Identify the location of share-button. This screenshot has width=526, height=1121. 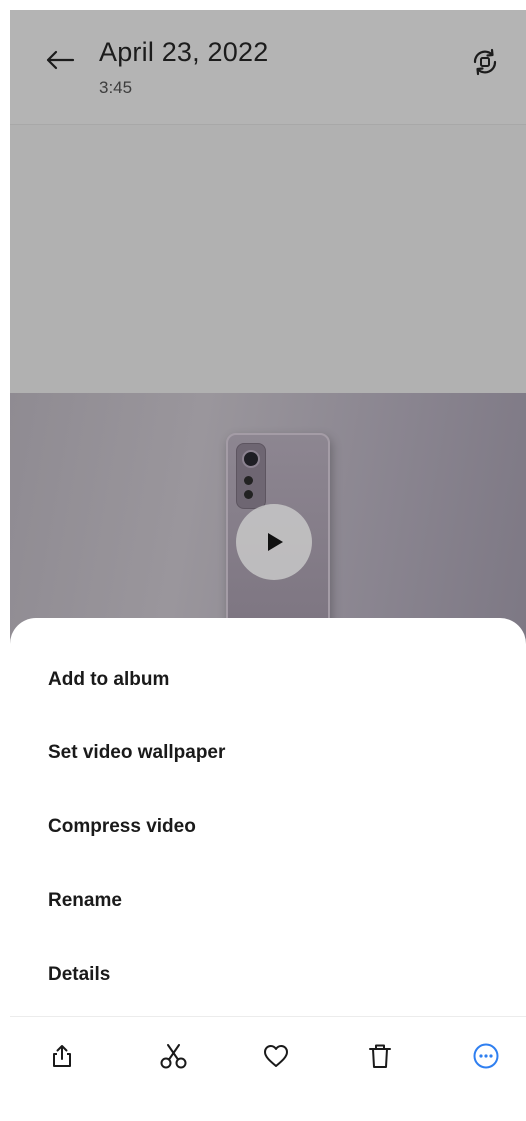
(62, 1056).